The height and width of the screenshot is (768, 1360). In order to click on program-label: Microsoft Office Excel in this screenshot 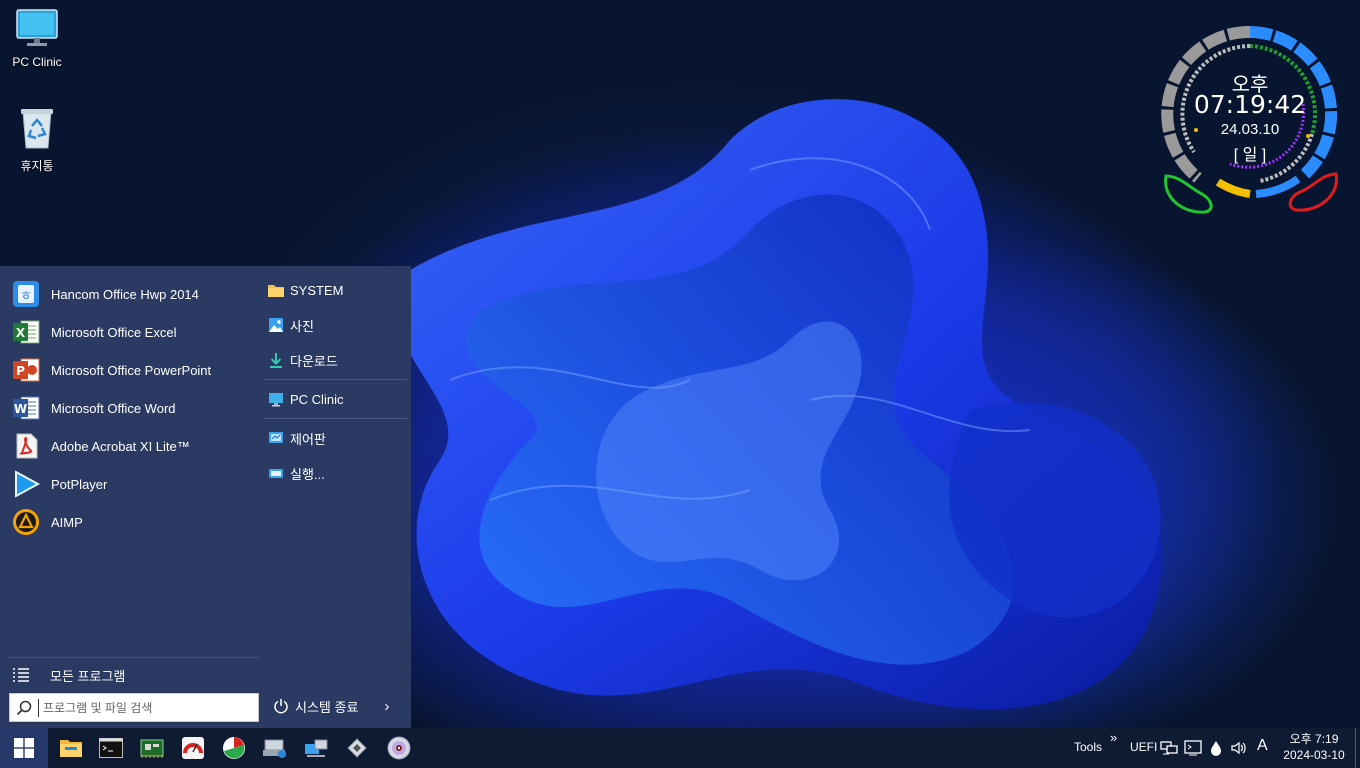, I will do `click(114, 332)`.